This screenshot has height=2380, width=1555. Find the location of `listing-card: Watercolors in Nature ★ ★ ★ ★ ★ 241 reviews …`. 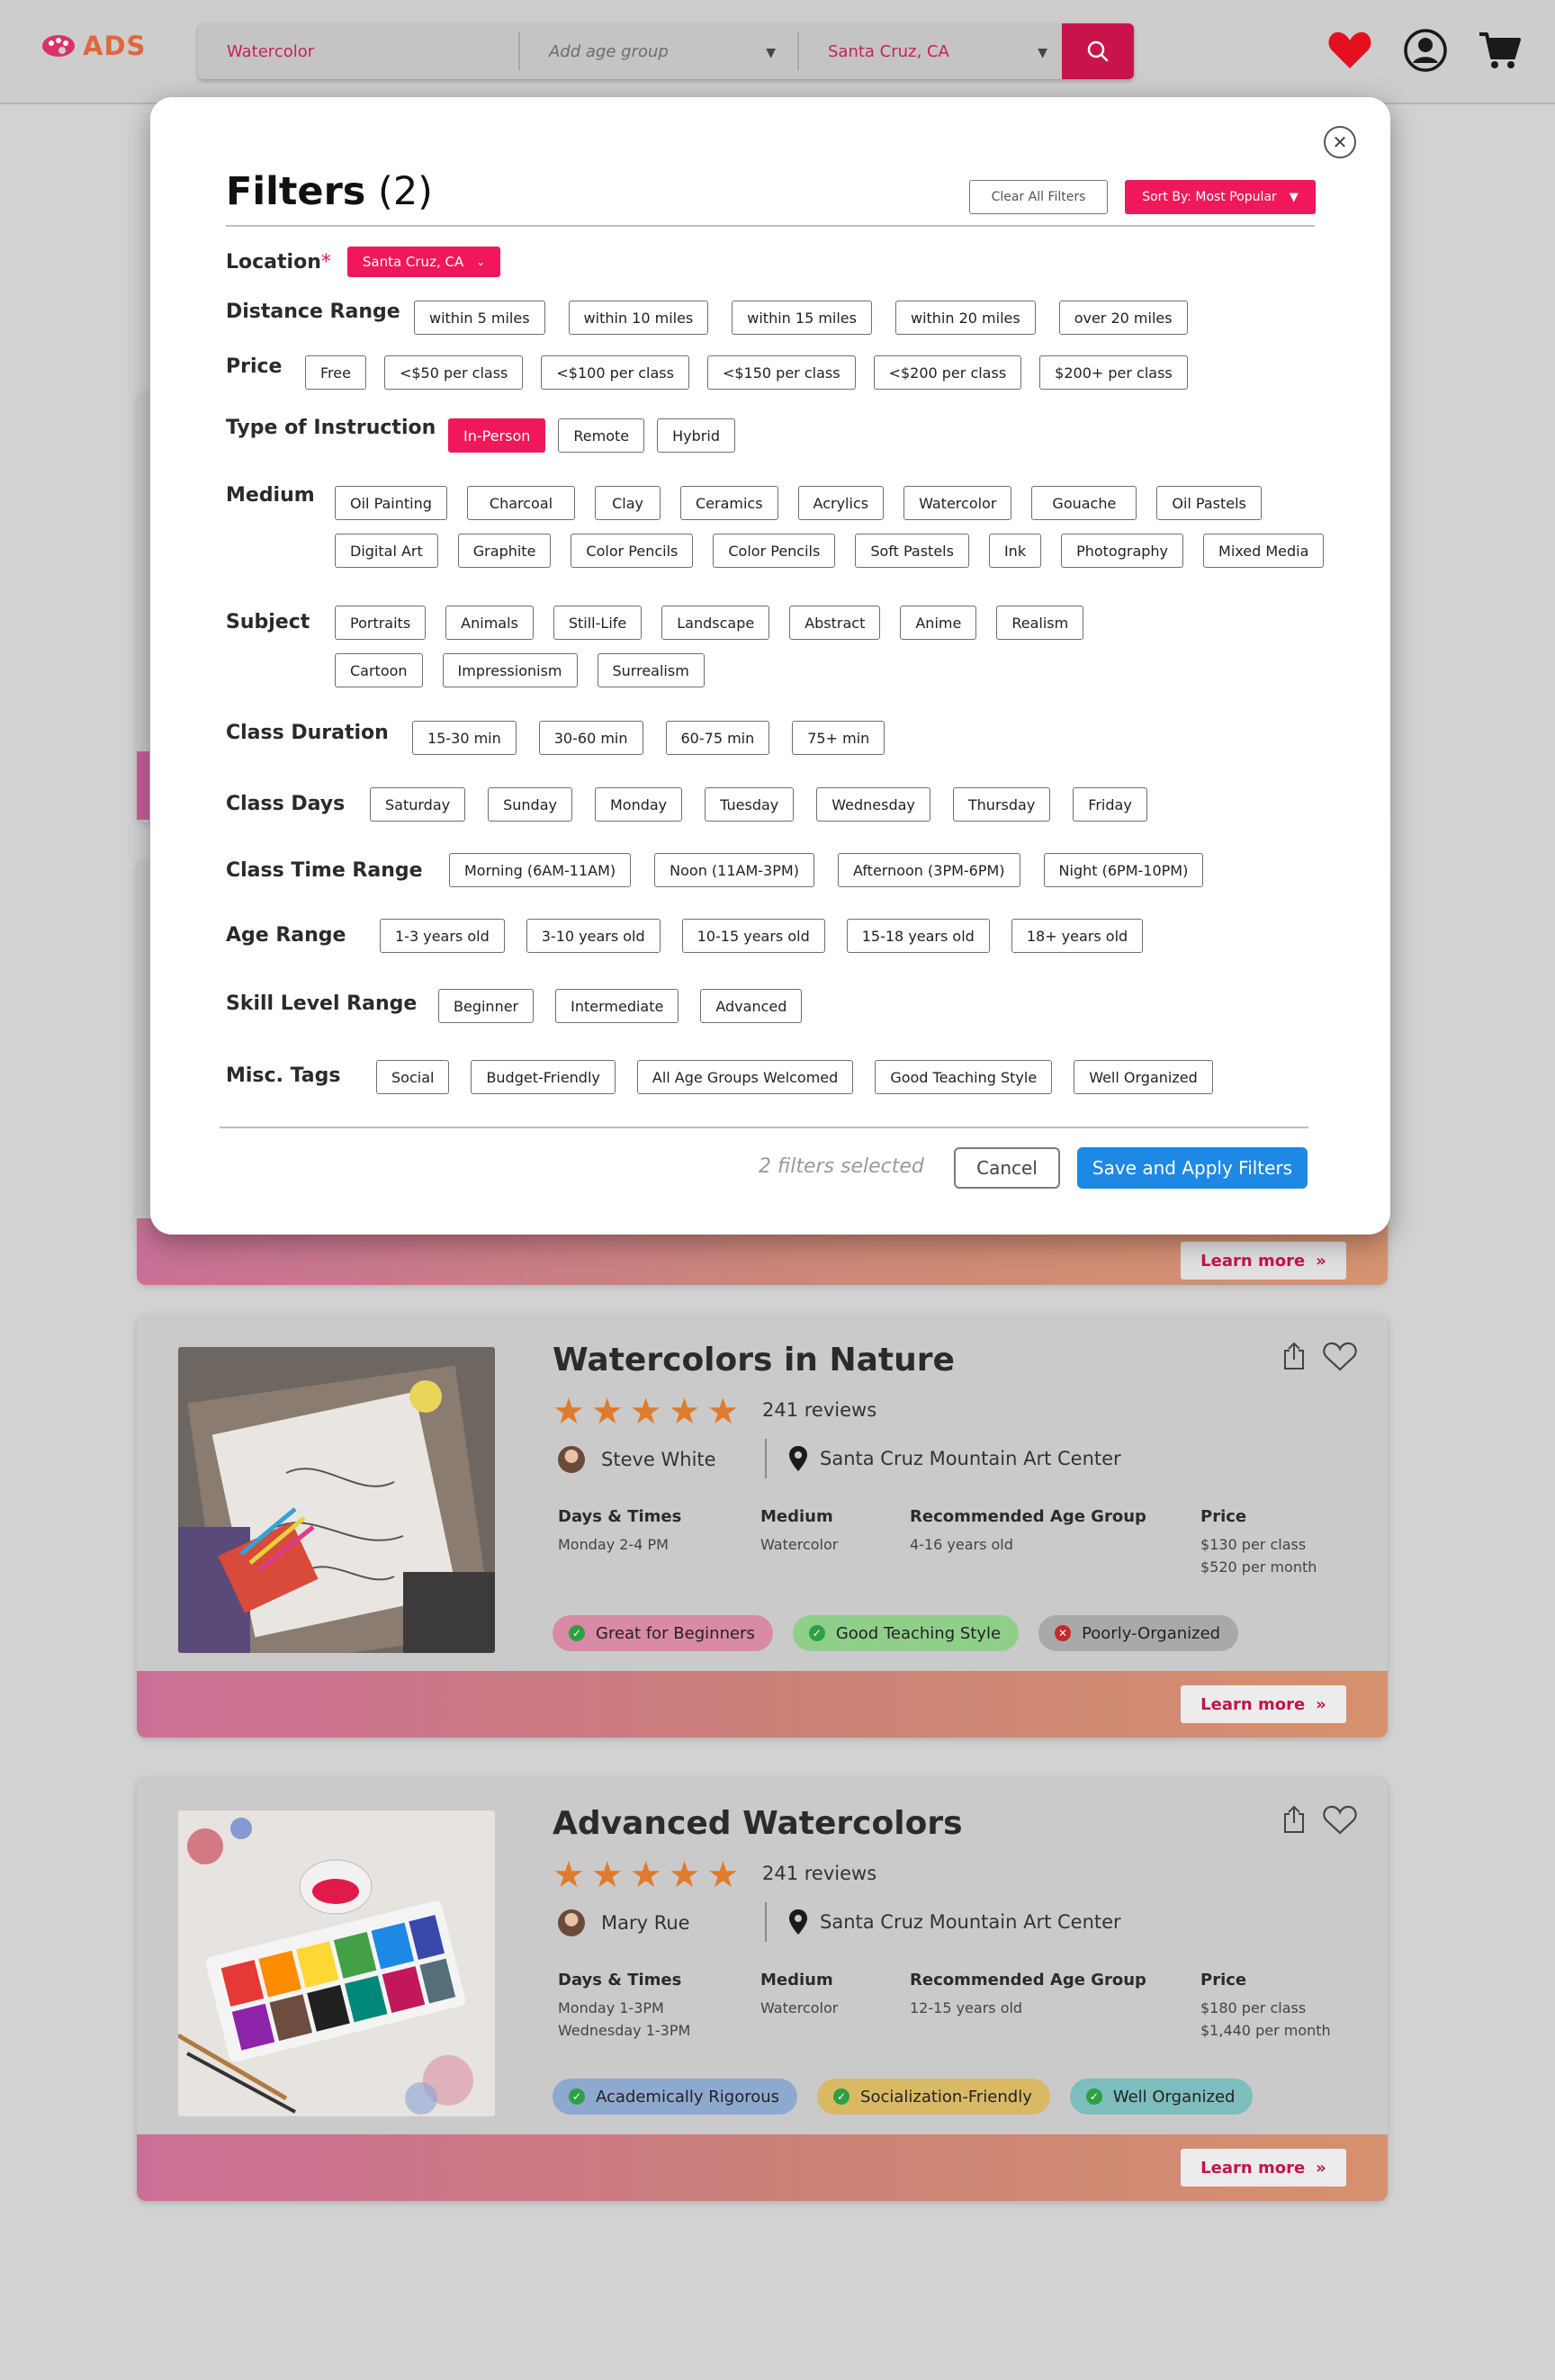

listing-card: Watercolors in Nature ★ ★ ★ ★ ★ 241 reviews … is located at coordinates (762, 1526).